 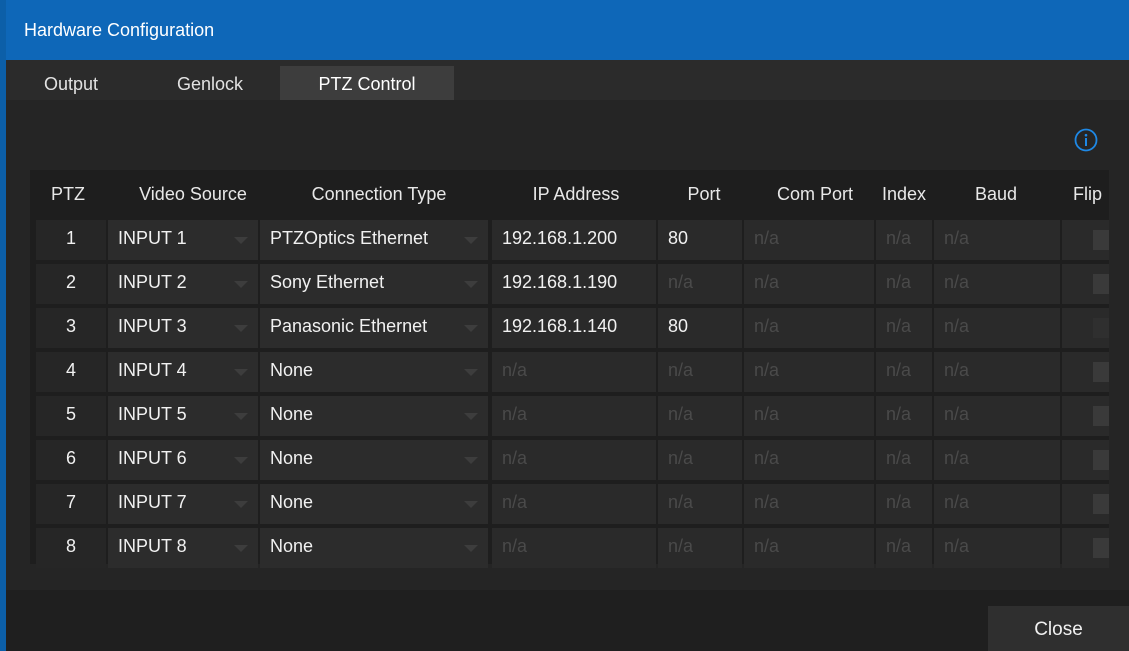 I want to click on ptz-number: 4, so click(x=71, y=372).